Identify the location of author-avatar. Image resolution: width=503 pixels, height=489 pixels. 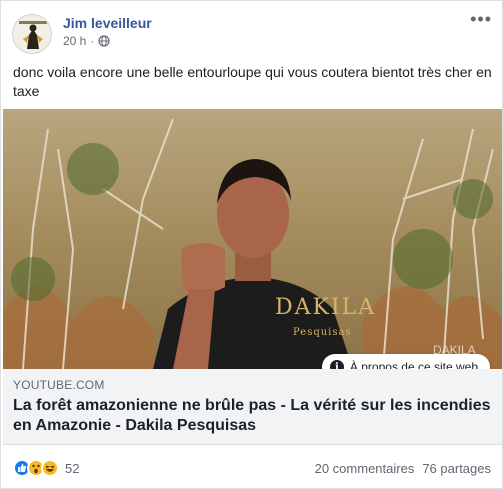
(32, 34).